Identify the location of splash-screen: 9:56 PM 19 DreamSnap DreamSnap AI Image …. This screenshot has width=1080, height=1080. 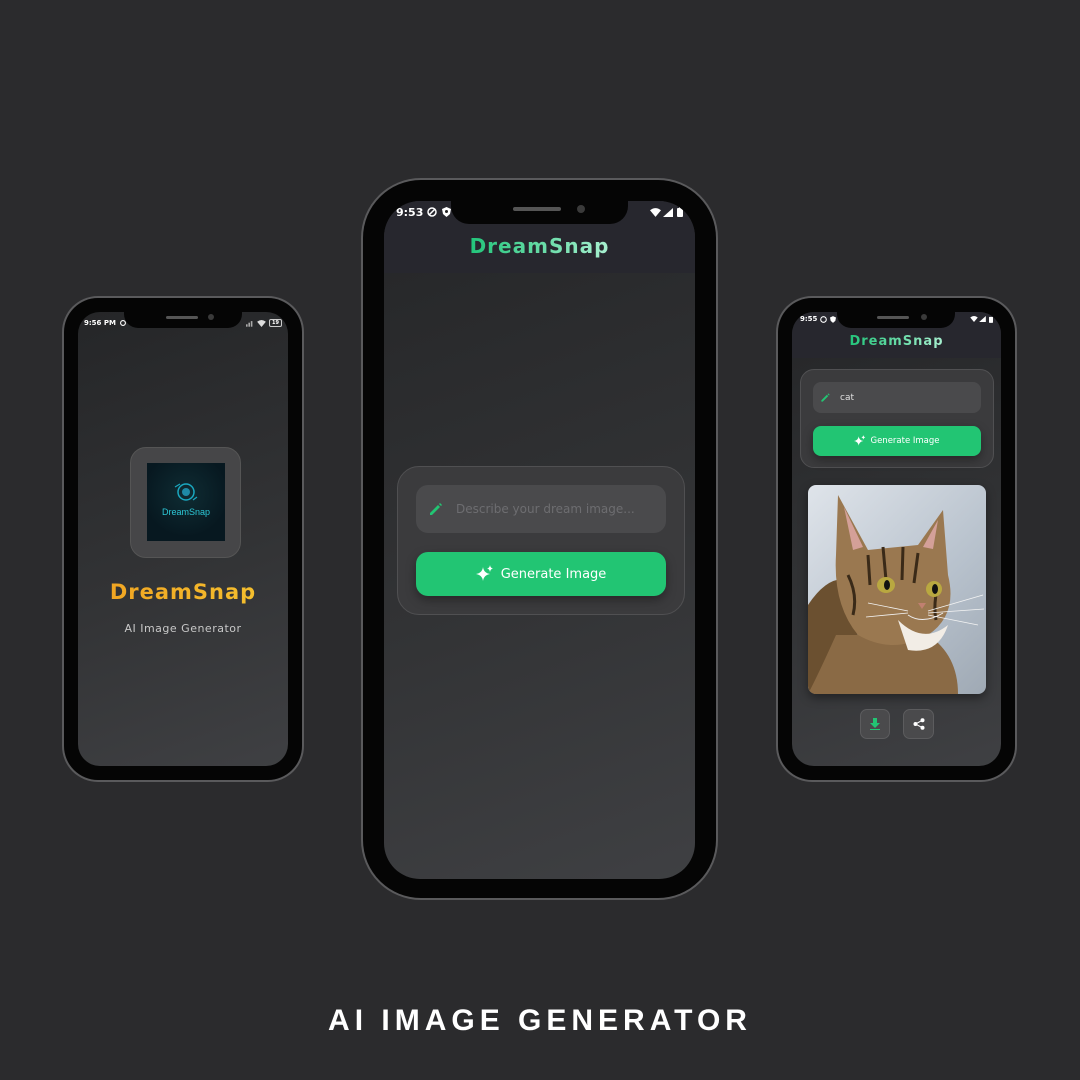
(183, 539).